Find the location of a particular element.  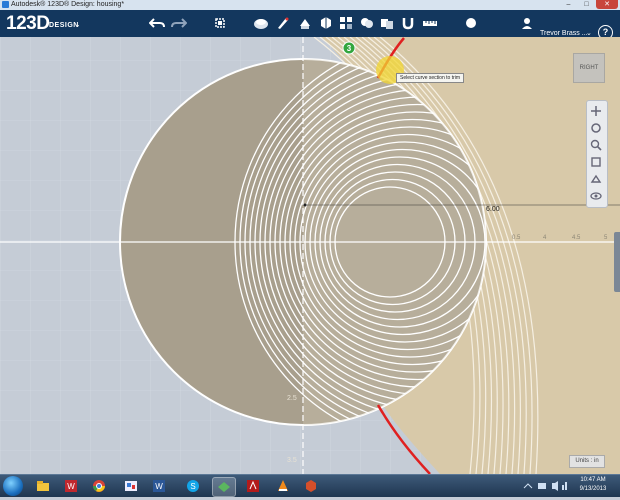

trim-tooltip: Select curve section to trim is located at coordinates (430, 78).